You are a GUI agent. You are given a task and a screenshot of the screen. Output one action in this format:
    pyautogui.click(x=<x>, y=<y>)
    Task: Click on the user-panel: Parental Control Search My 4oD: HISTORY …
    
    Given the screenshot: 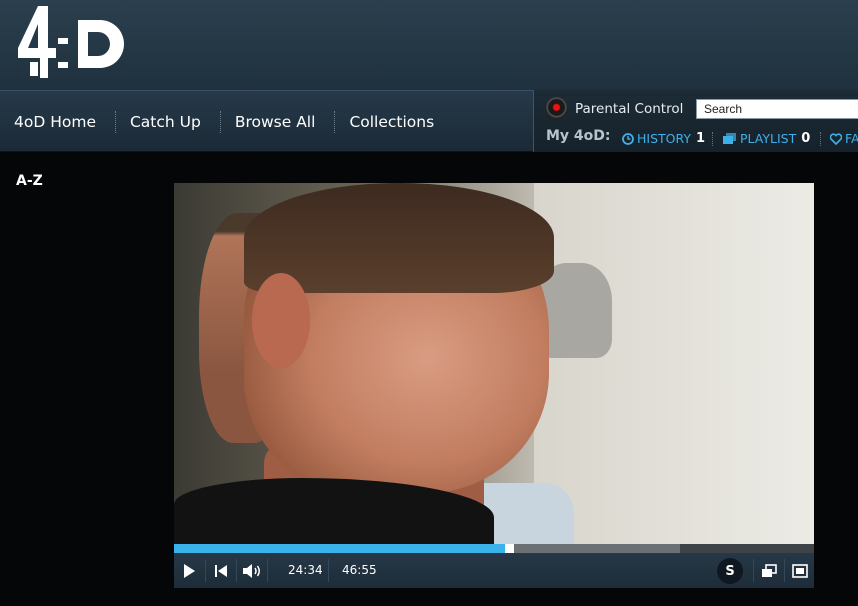 What is the action you would take?
    pyautogui.click(x=695, y=121)
    